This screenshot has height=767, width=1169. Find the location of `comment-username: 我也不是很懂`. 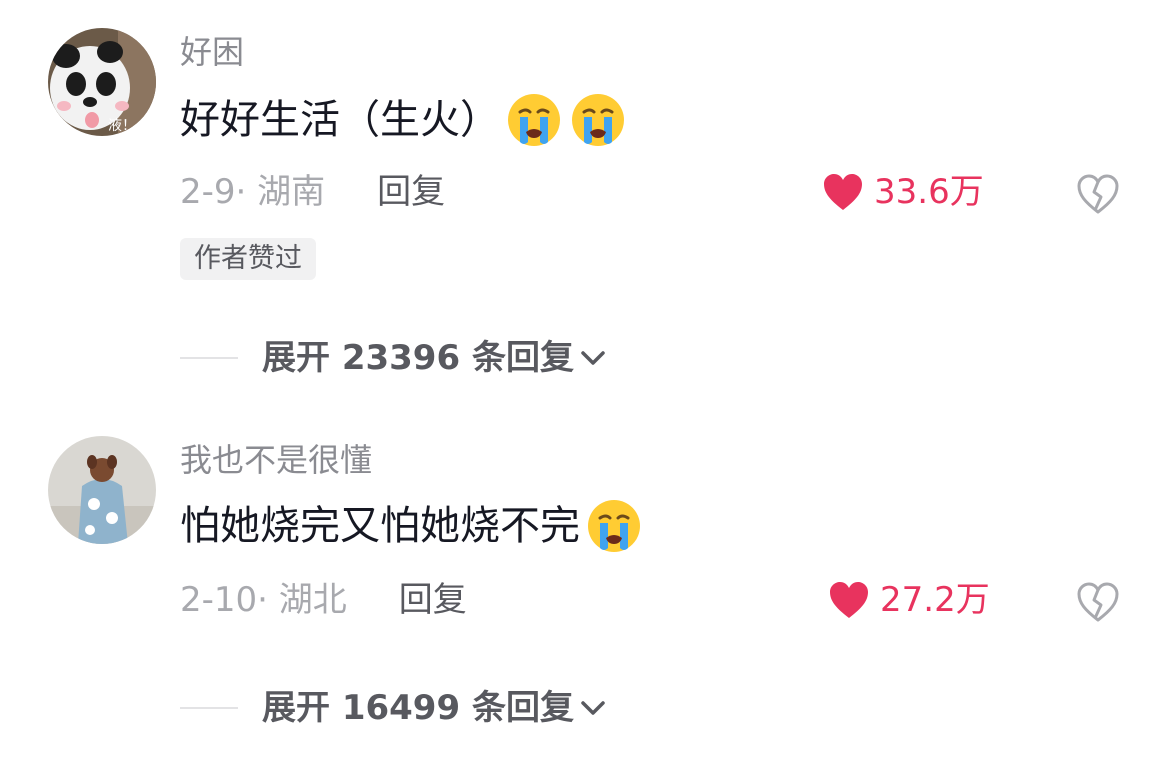

comment-username: 我也不是很懂 is located at coordinates (276, 460).